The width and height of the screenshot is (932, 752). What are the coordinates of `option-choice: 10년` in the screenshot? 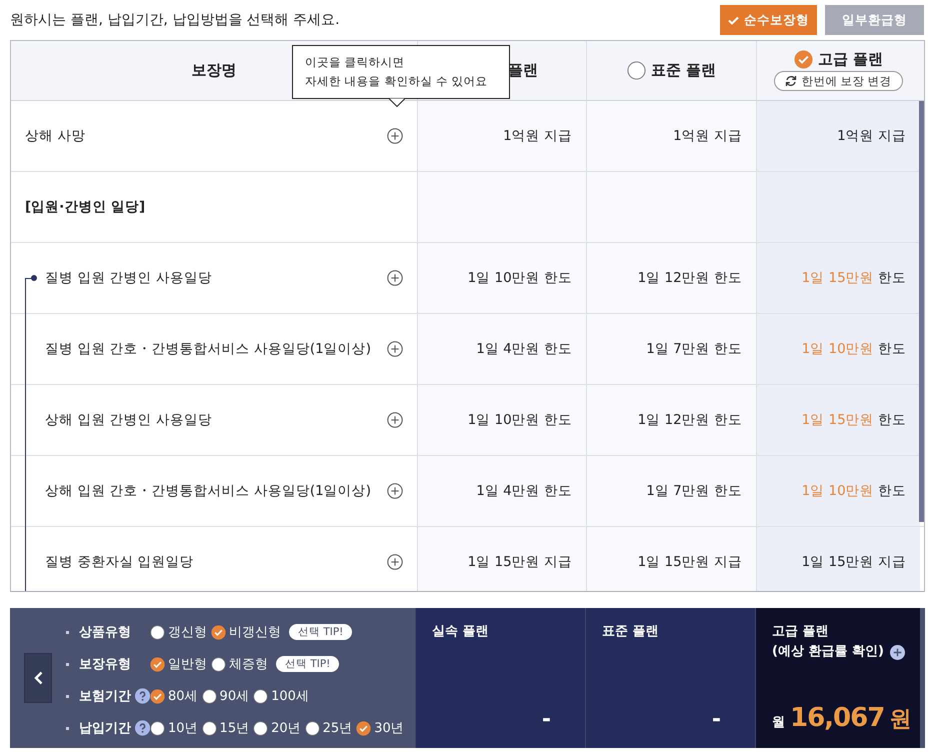 It's located at (183, 728).